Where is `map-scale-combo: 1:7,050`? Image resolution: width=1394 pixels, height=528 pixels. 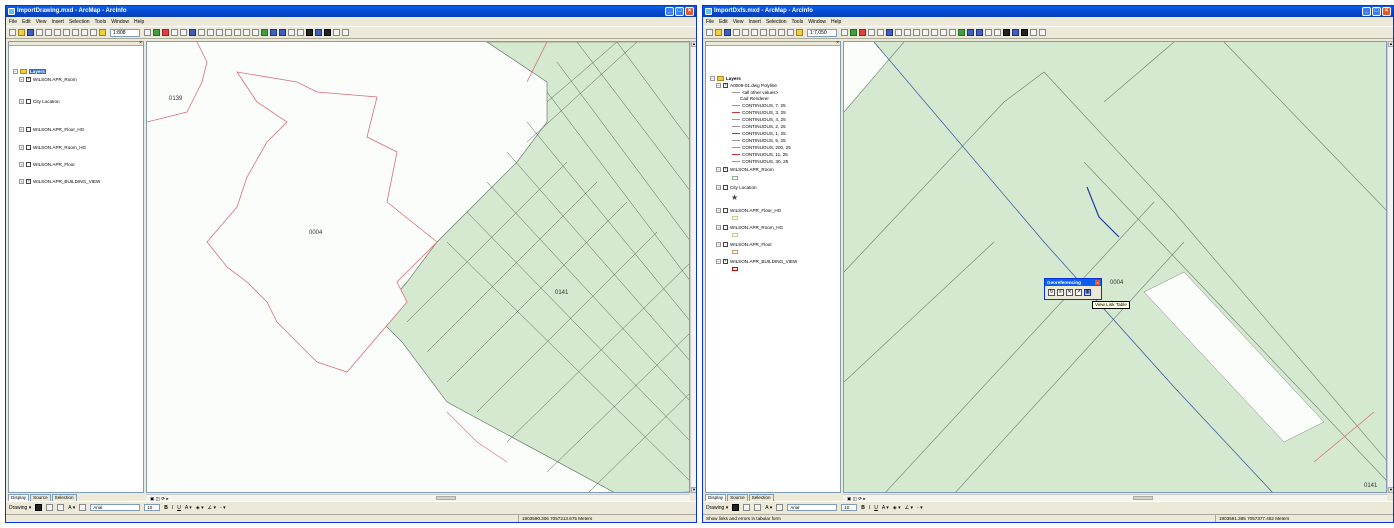
map-scale-combo: 1:7,050 is located at coordinates (822, 32).